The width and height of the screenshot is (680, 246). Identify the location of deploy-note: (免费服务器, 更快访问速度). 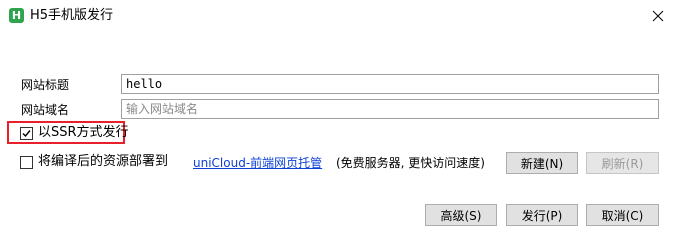
(410, 163).